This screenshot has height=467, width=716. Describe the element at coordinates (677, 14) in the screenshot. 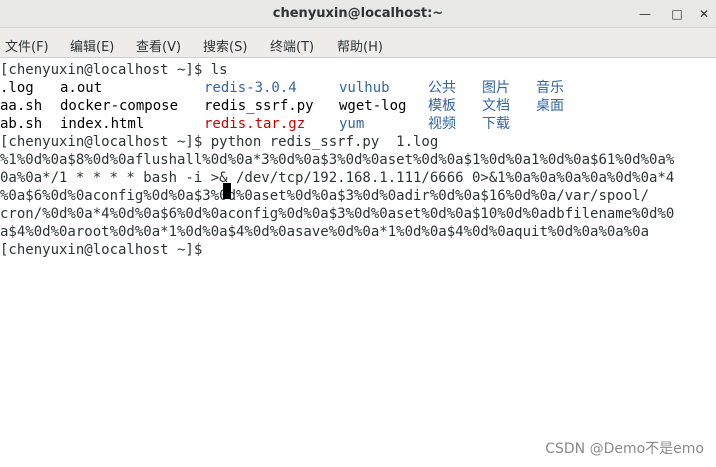

I see `maximize-icon: □` at that location.